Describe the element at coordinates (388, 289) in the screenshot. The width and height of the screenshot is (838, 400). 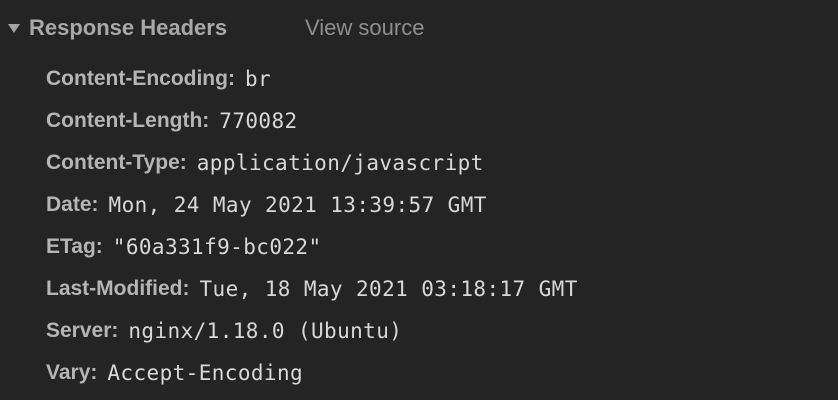
I see `header-value: Tue, 18 May 2021 03:18:17 GMT` at that location.